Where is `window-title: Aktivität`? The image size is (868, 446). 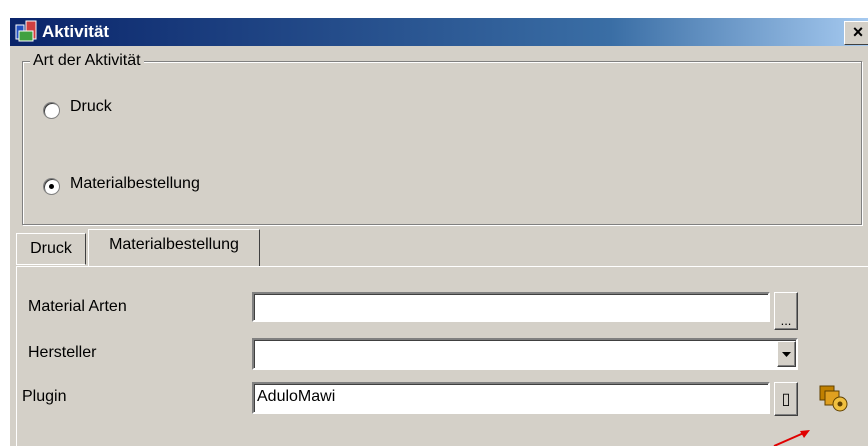 window-title: Aktivität is located at coordinates (76, 31).